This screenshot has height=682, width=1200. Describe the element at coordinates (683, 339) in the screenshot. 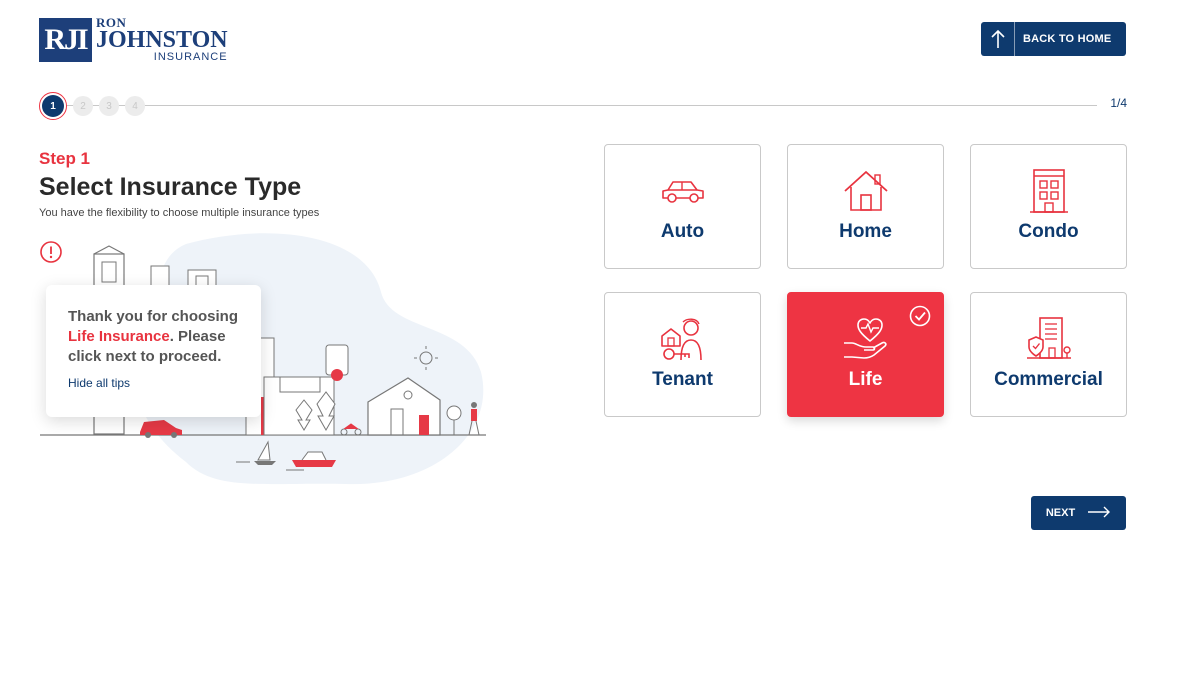

I see `tenant-icon` at that location.